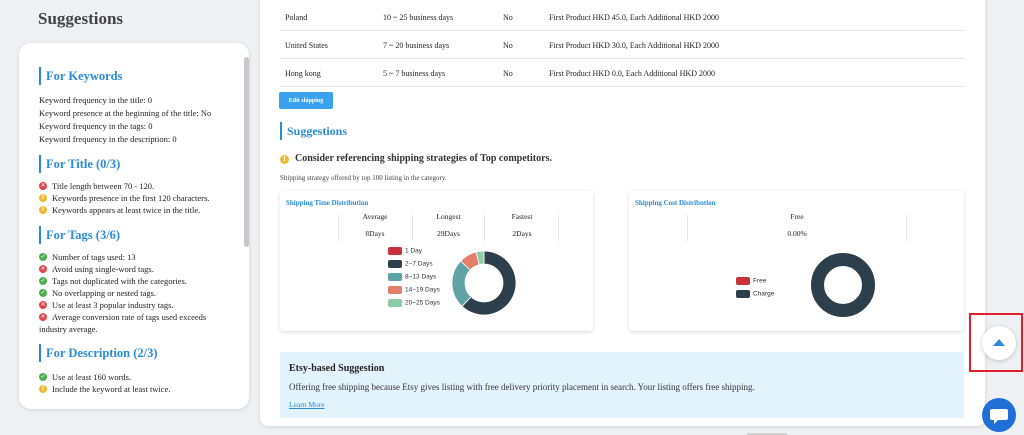  What do you see at coordinates (313, 131) in the screenshot?
I see `suggestions-heading: Suggestions` at bounding box center [313, 131].